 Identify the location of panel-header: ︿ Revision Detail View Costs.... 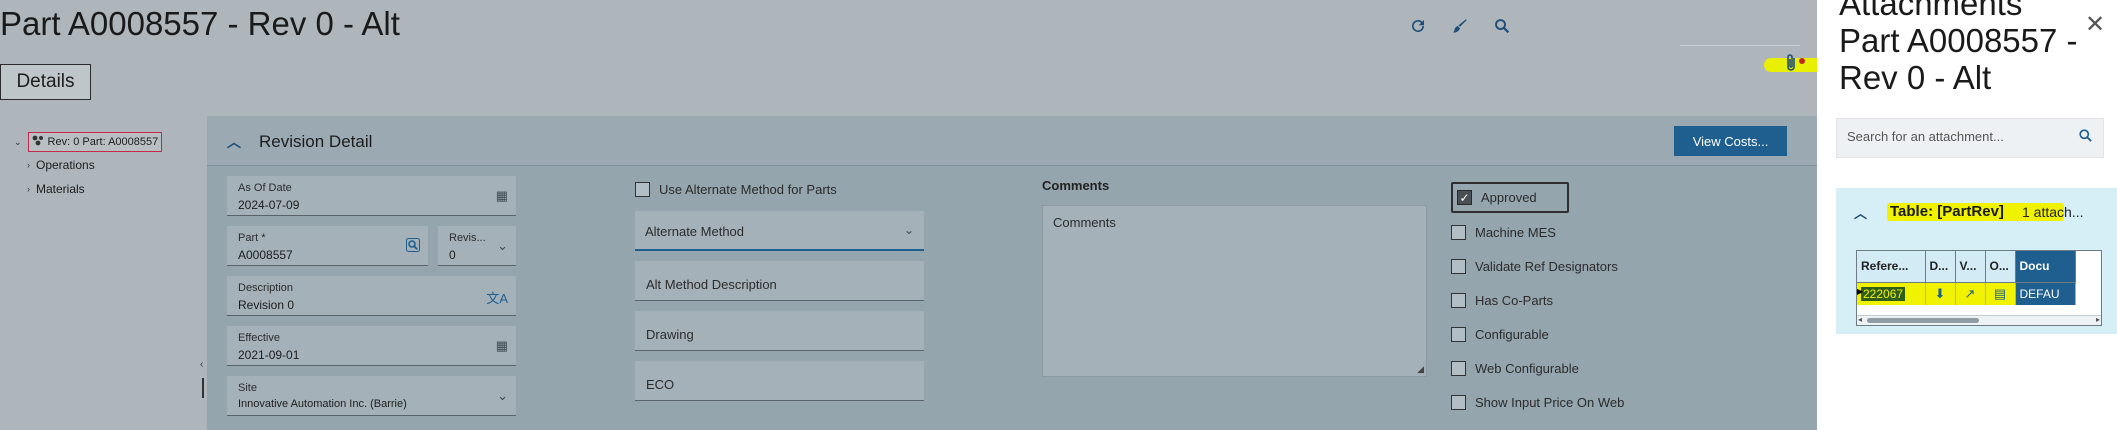
(1012, 141).